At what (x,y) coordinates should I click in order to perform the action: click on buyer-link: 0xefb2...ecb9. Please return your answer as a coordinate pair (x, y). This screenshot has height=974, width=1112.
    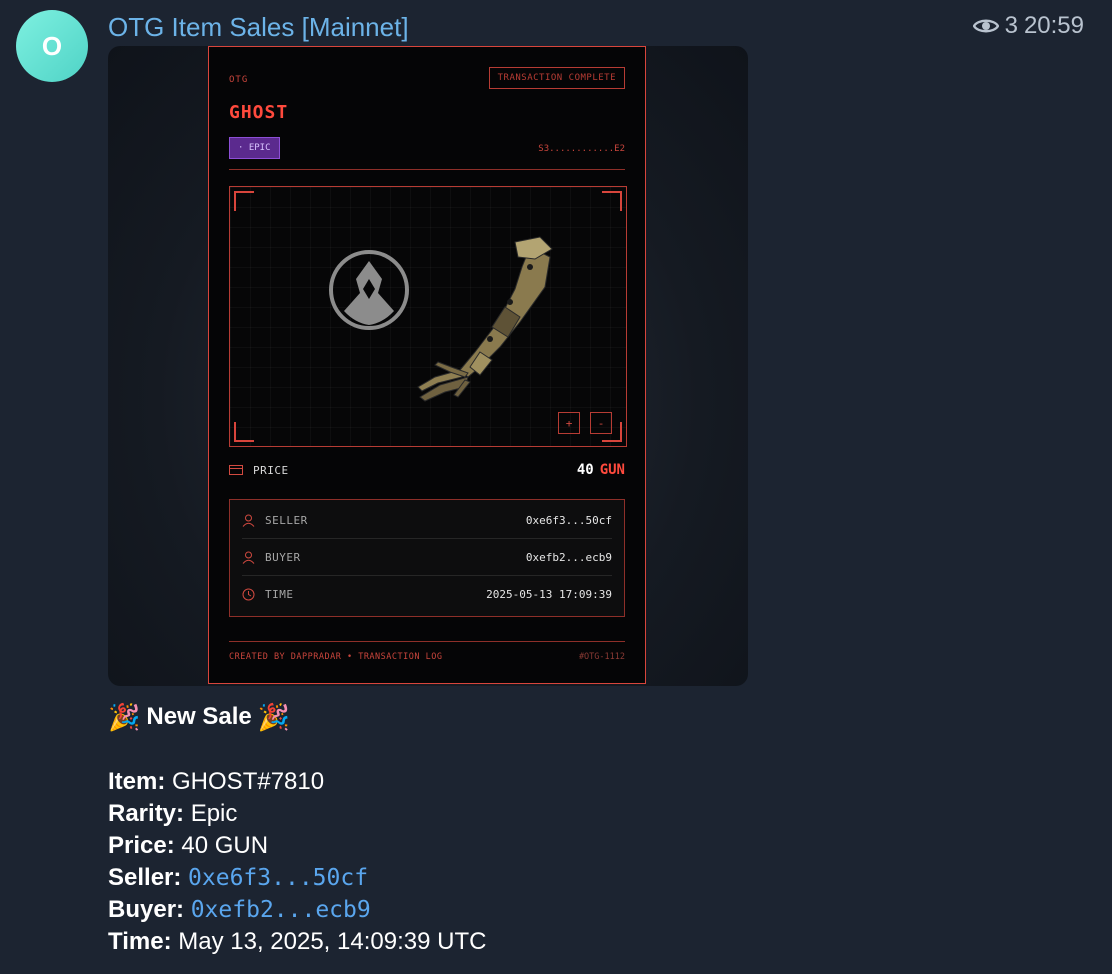
    Looking at the image, I should click on (281, 910).